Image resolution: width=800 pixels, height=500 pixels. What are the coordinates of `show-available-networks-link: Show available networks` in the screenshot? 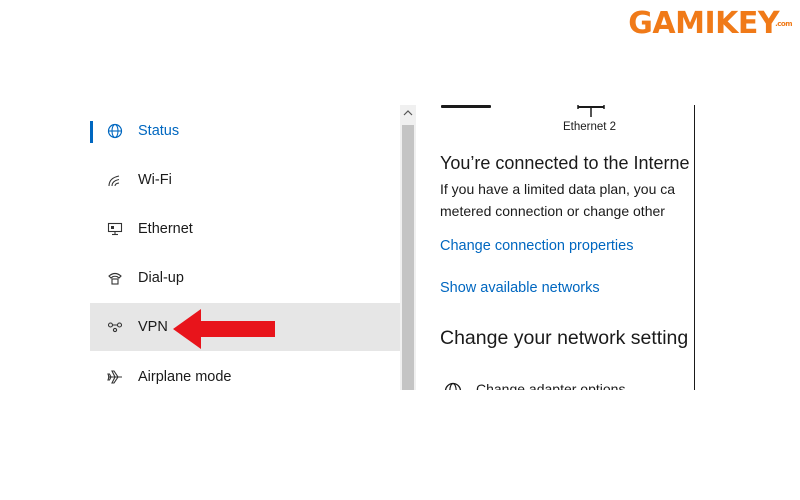 It's located at (520, 288).